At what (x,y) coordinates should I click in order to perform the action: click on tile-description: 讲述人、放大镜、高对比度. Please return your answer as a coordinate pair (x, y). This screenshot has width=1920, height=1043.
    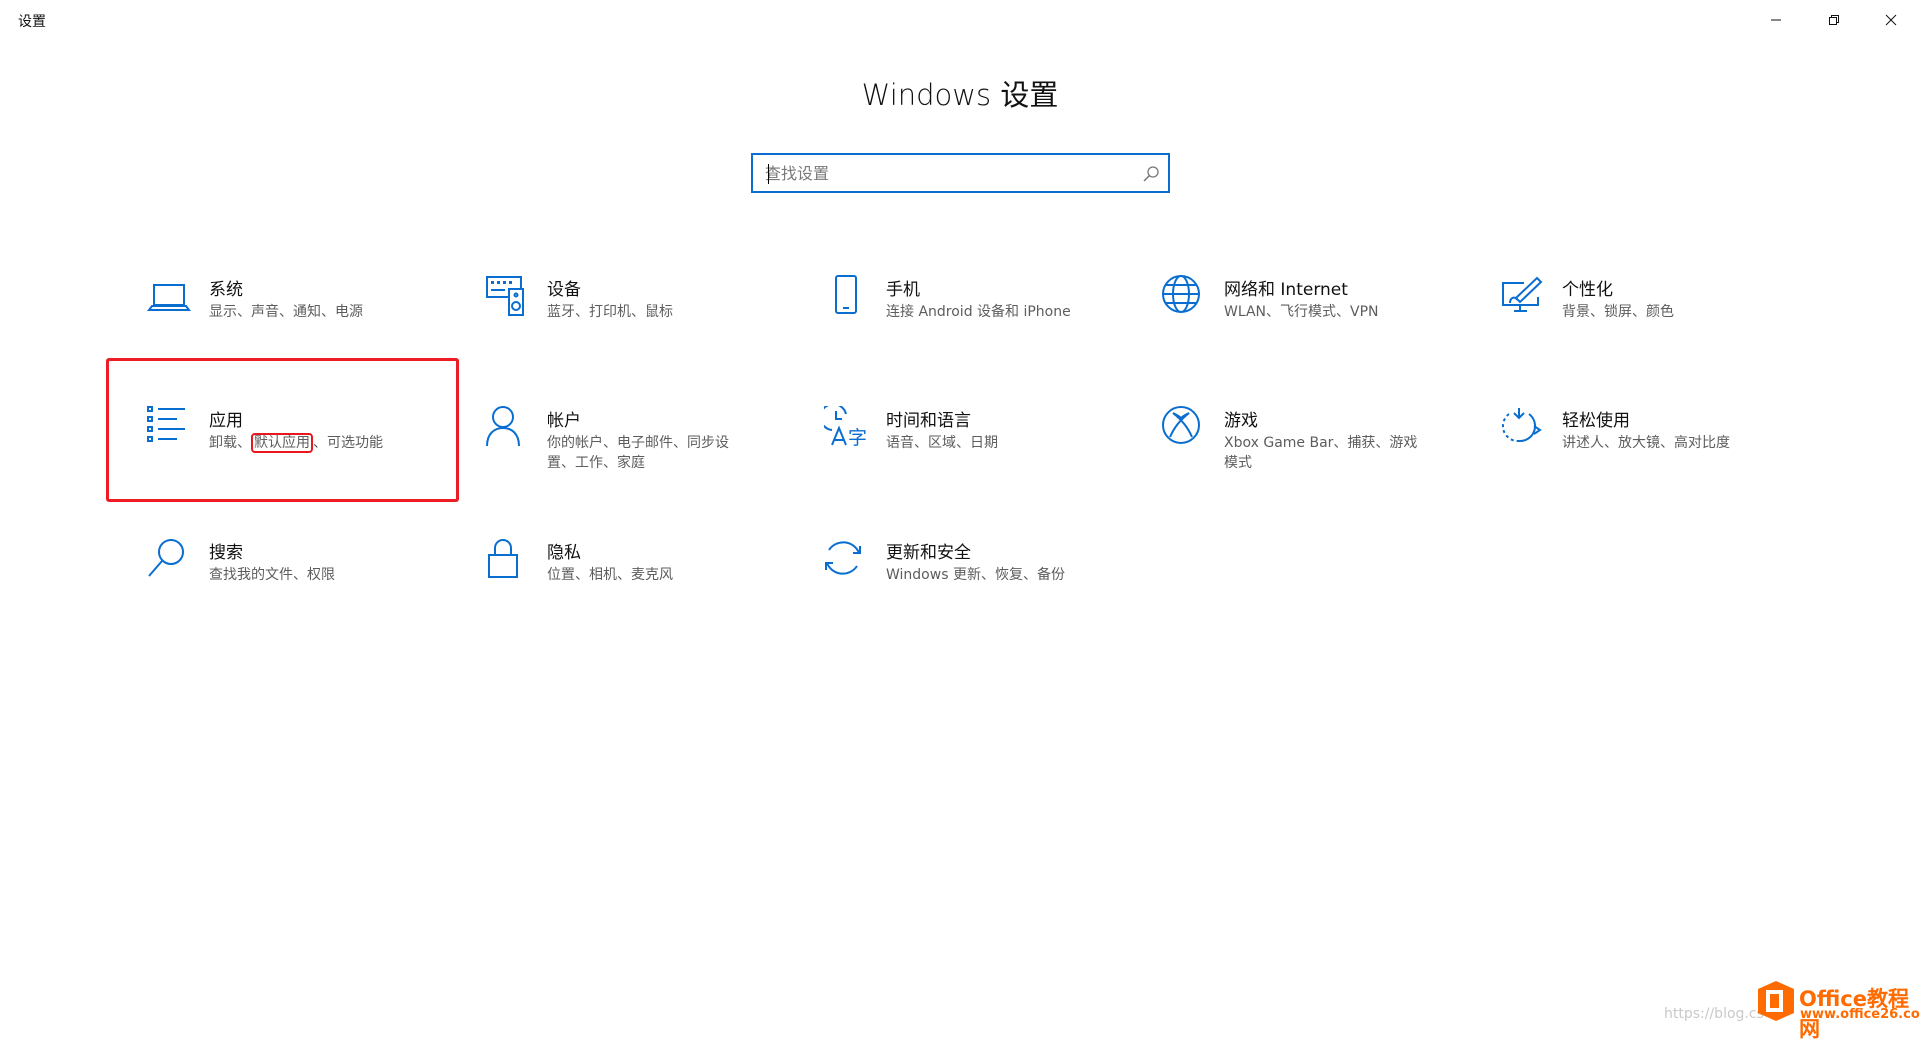
    Looking at the image, I should click on (1687, 443).